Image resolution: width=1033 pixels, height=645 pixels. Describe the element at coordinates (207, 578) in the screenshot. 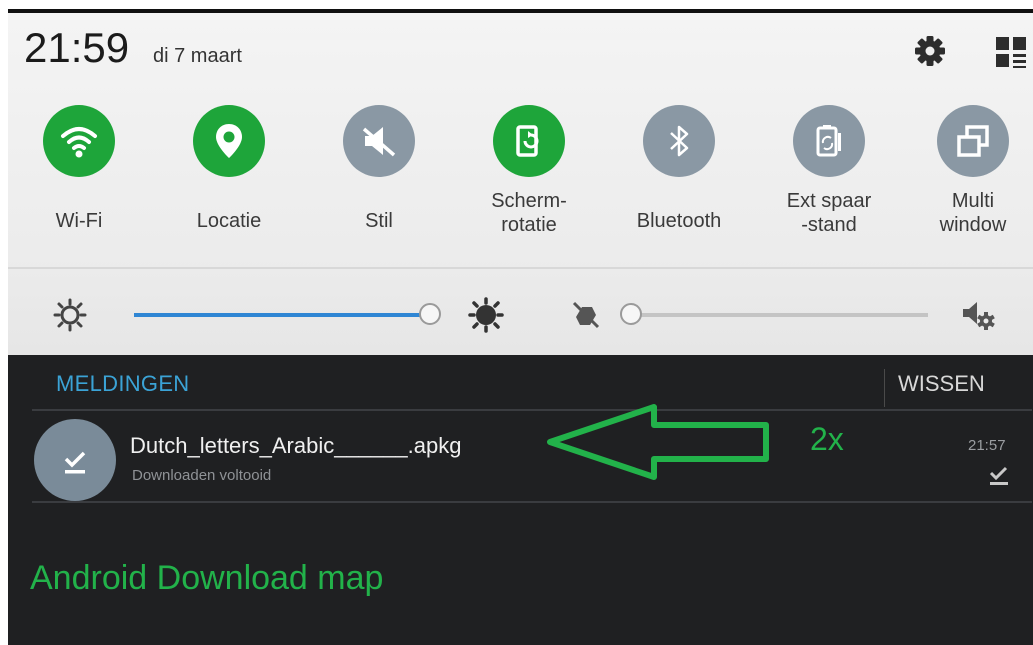

I see `annotation-caption: Android Download map` at that location.